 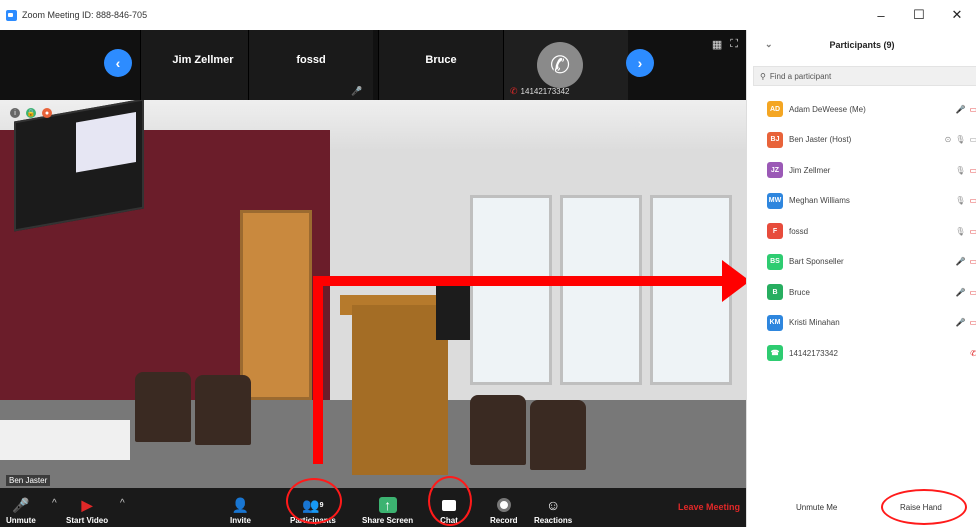 I want to click on window-controls: – ☐ ✕, so click(x=919, y=15).